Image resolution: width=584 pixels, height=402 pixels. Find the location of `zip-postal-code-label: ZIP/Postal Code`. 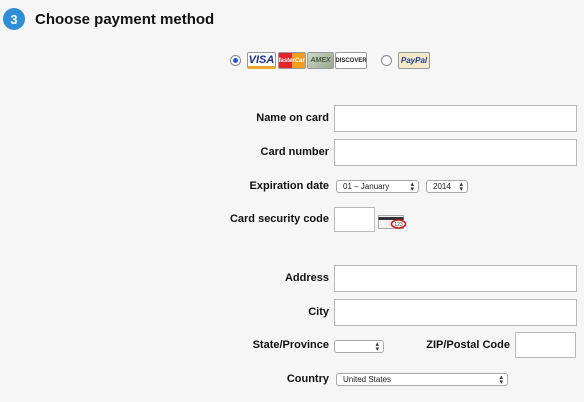

zip-postal-code-label: ZIP/Postal Code is located at coordinates (468, 345).